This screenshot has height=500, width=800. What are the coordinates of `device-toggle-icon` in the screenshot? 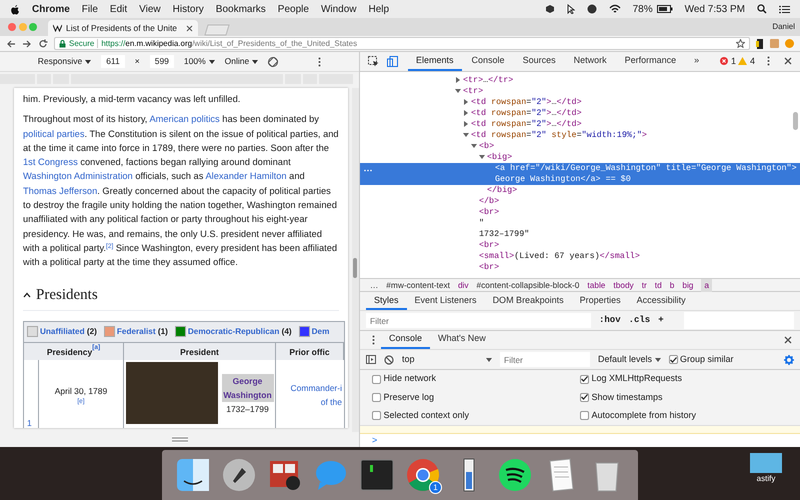 It's located at (392, 61).